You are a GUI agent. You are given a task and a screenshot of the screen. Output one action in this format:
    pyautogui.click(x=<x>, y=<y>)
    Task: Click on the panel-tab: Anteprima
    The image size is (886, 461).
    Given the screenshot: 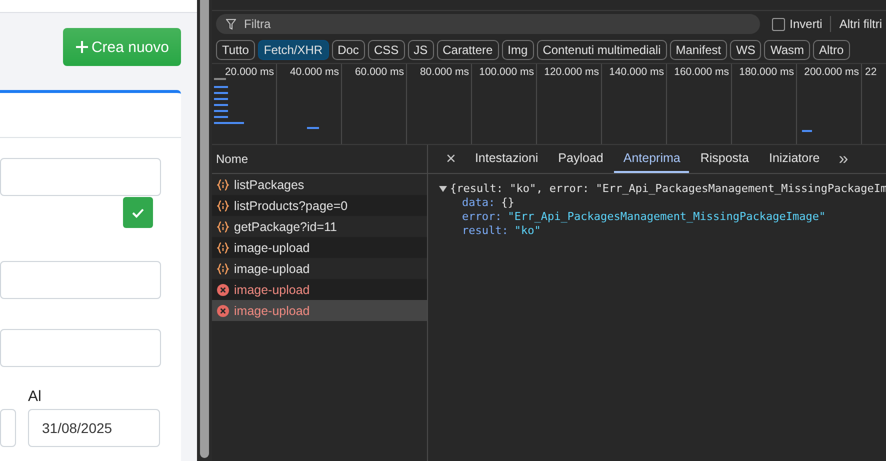 What is the action you would take?
    pyautogui.click(x=652, y=159)
    